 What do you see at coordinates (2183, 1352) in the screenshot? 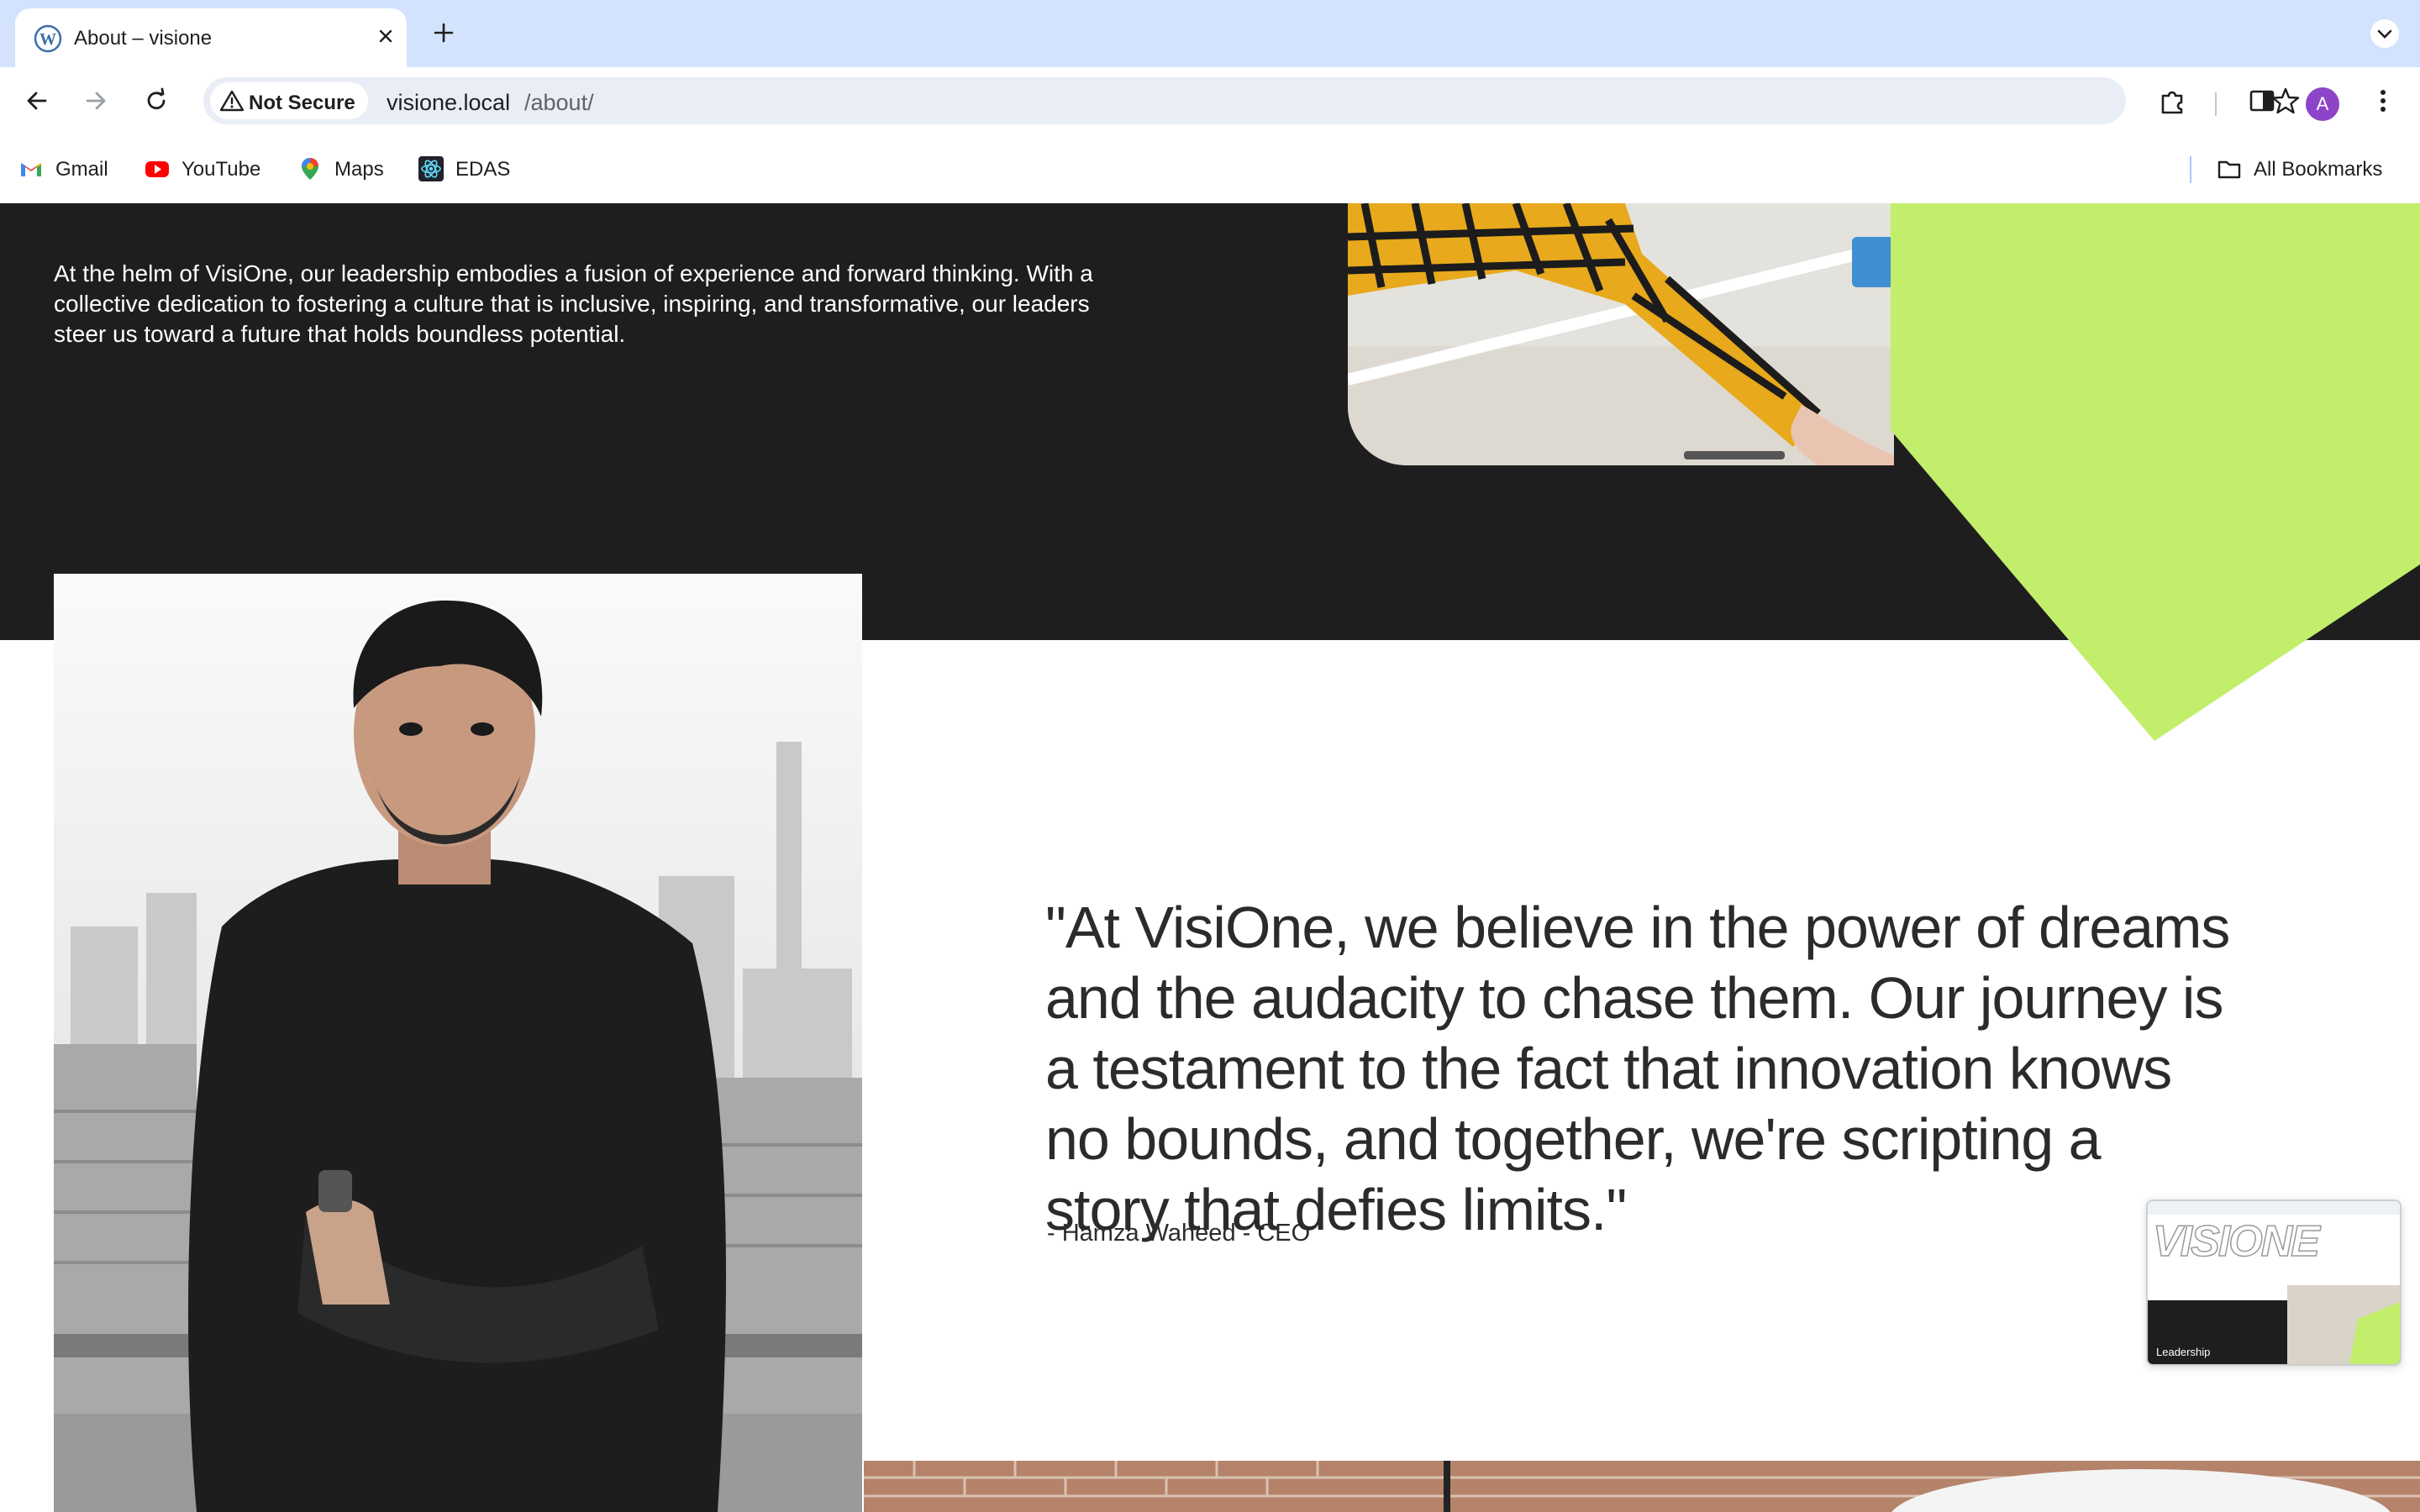
I see `thumbnail-caption: Leadership` at bounding box center [2183, 1352].